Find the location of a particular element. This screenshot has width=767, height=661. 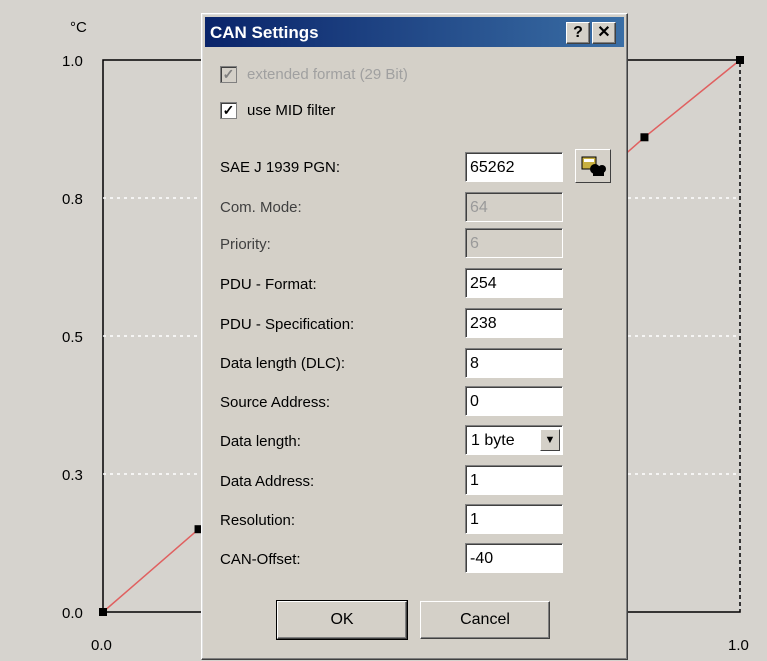

y-tick-label: 0.5 is located at coordinates (72, 337).